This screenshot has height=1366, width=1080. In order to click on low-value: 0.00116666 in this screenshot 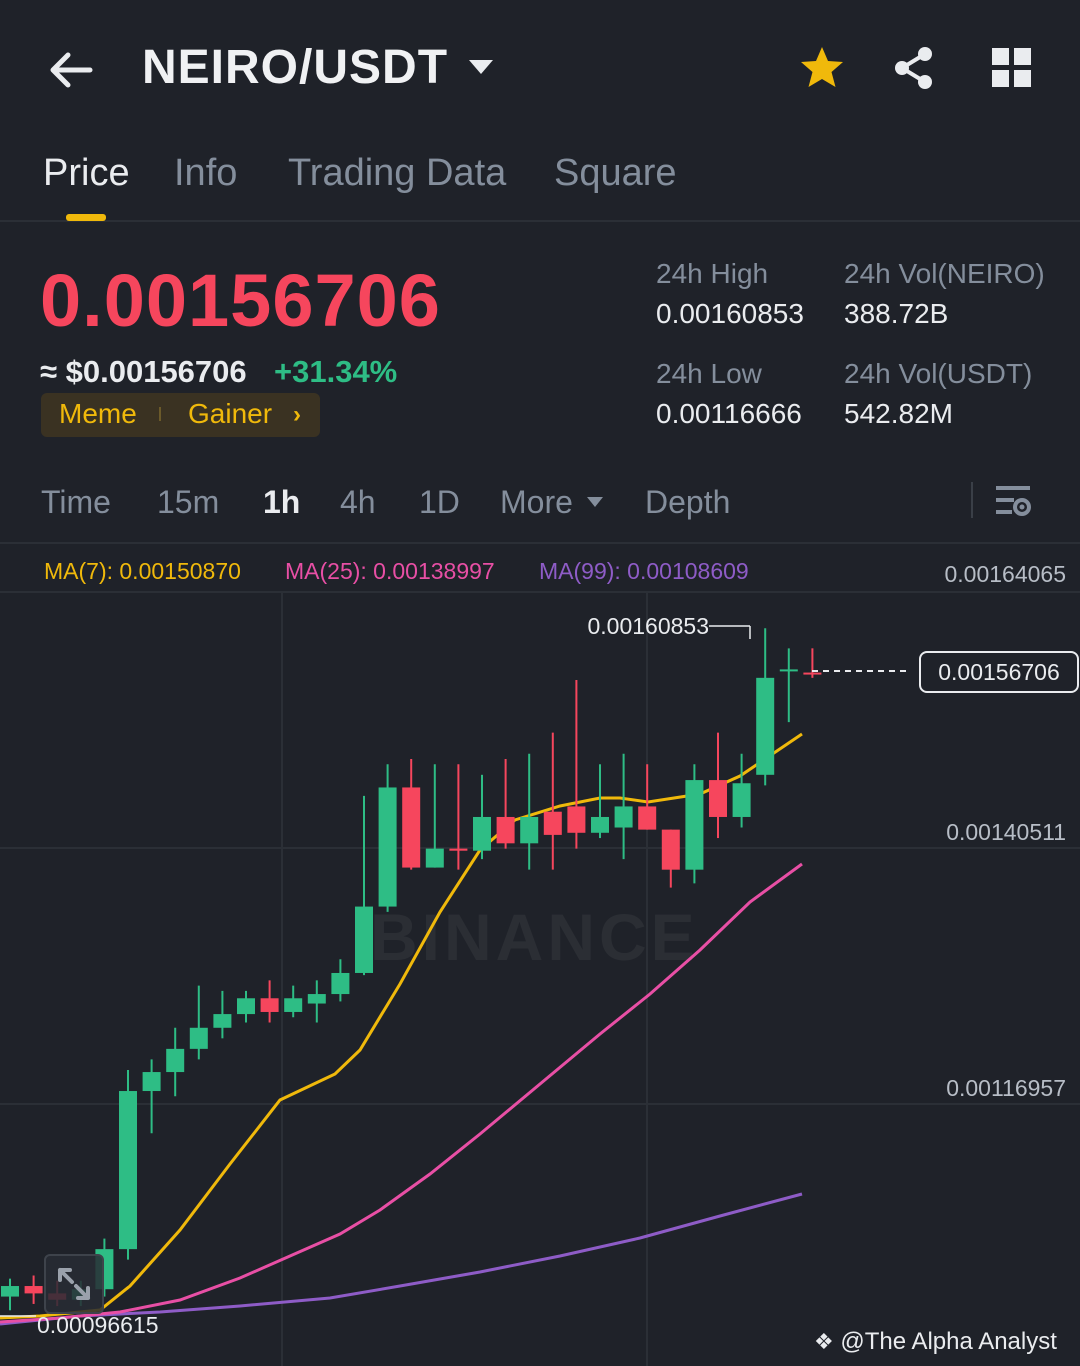, I will do `click(729, 413)`.